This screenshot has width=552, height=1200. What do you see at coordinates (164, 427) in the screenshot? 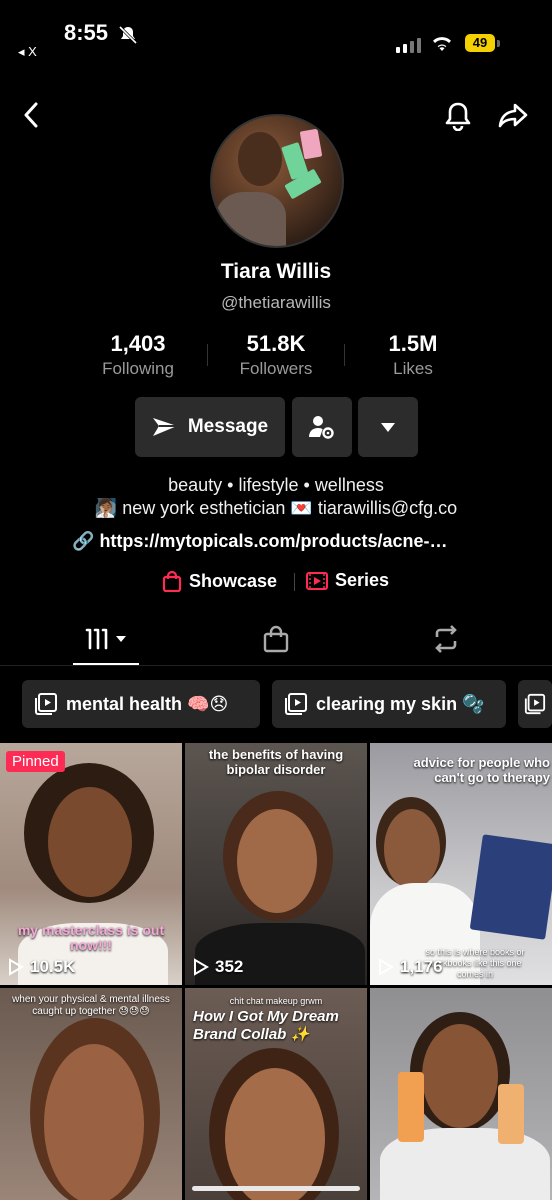
I see `send-icon` at bounding box center [164, 427].